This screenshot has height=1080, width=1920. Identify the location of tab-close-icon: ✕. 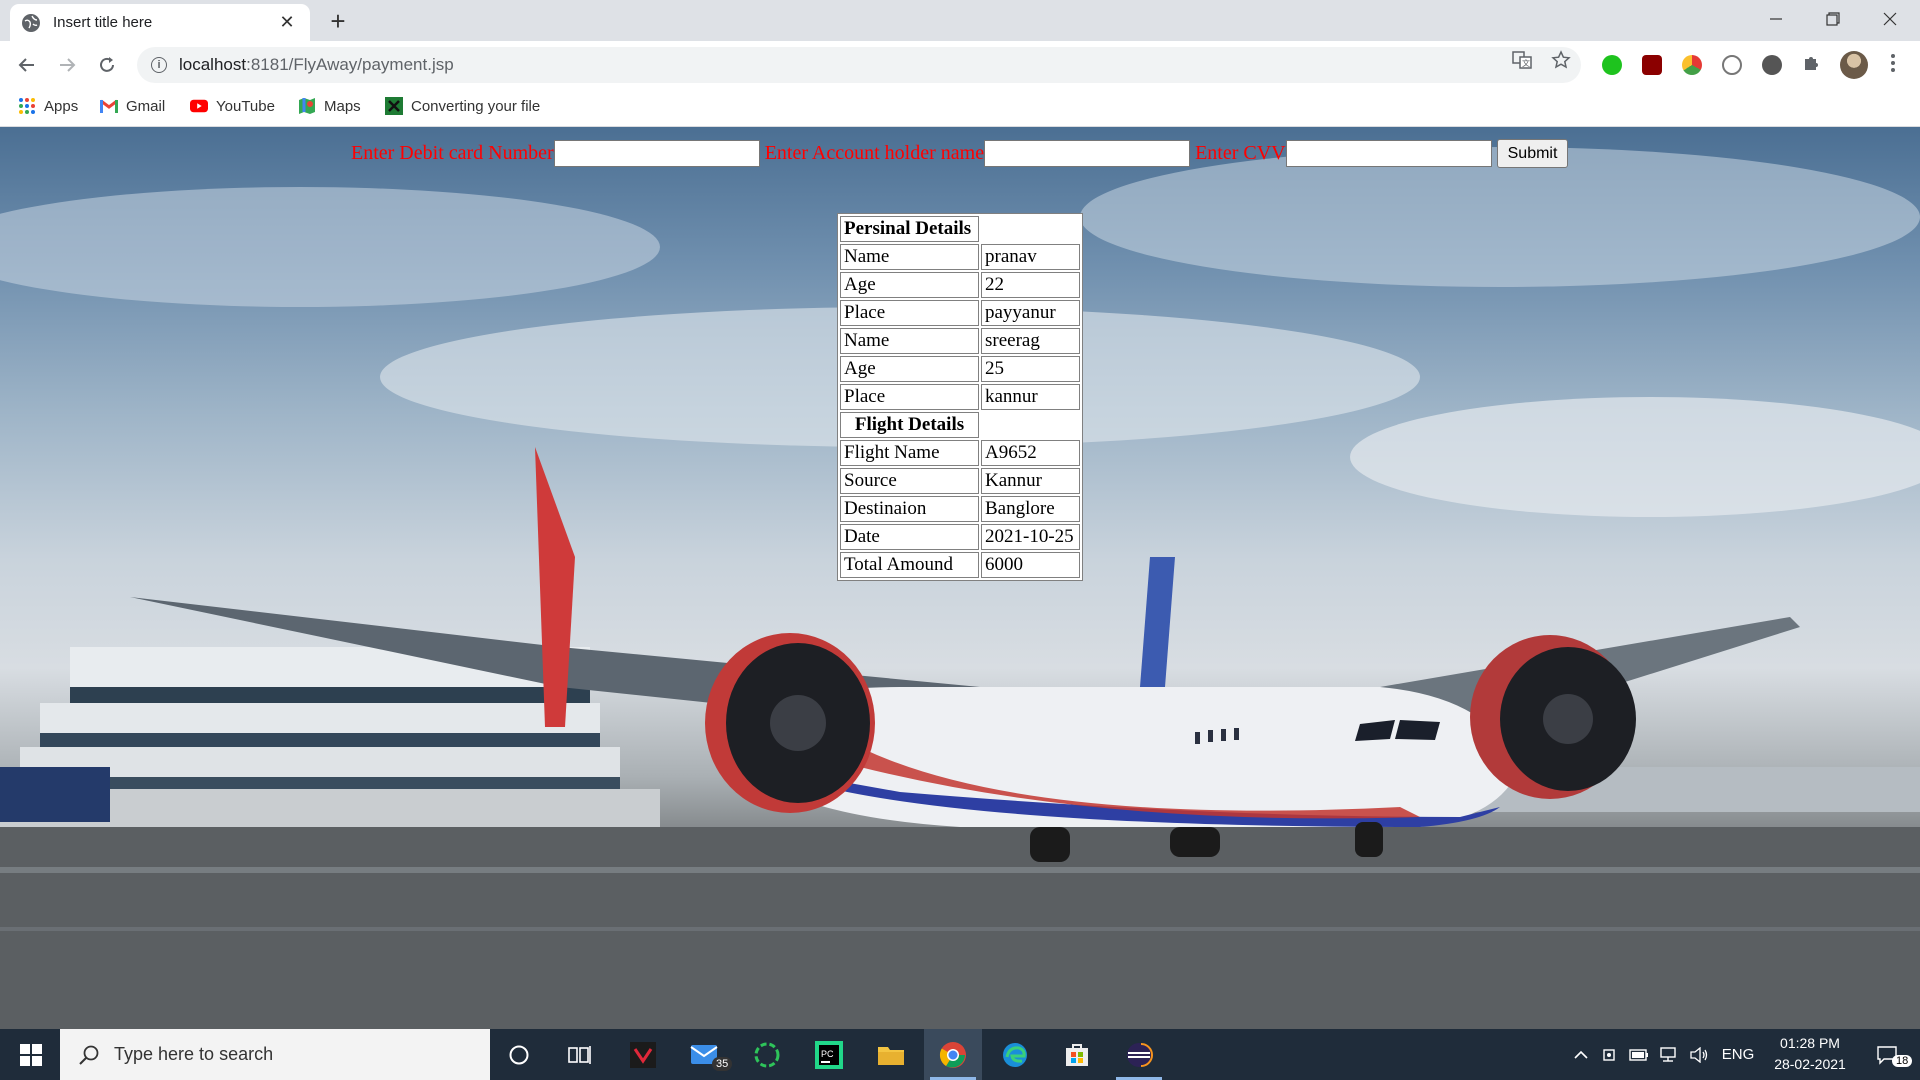
(287, 22).